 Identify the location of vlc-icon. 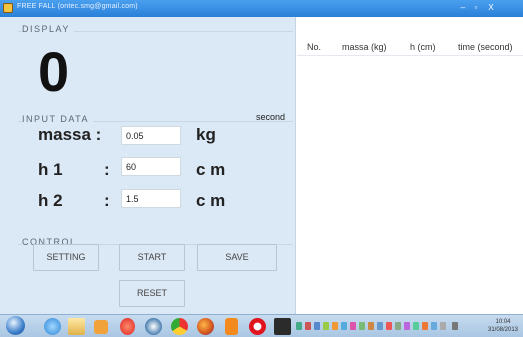
(231, 326).